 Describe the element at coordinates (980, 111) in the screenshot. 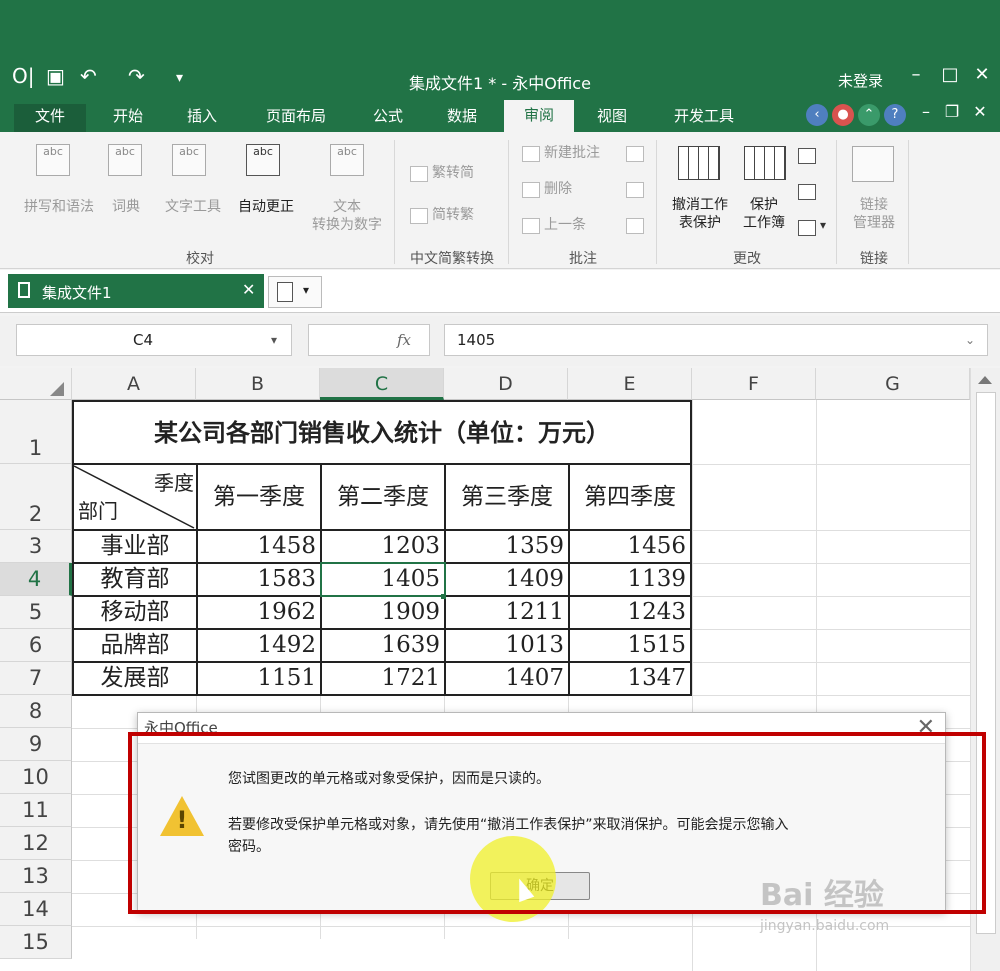

I see `doc-close-button: ✕` at that location.